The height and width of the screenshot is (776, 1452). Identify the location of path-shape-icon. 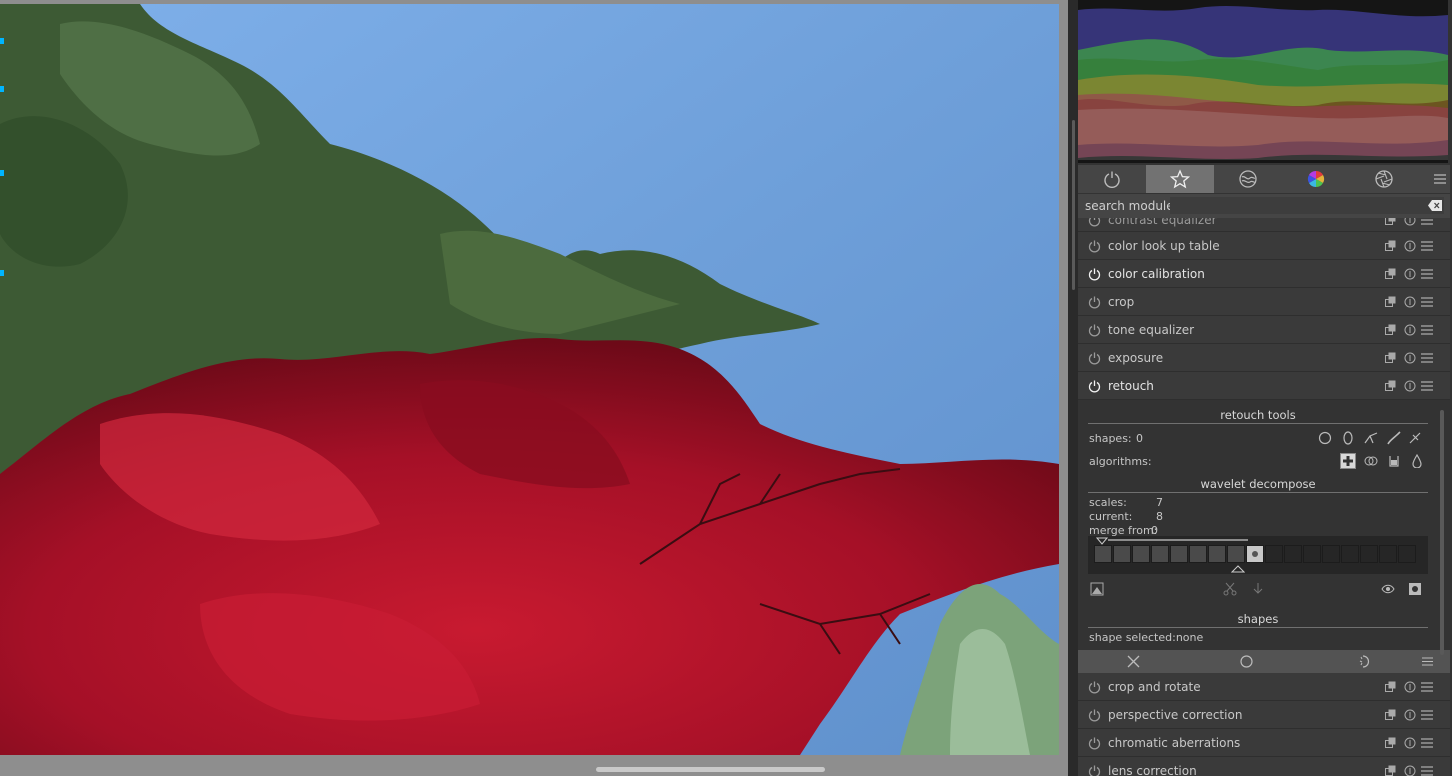
(1371, 438).